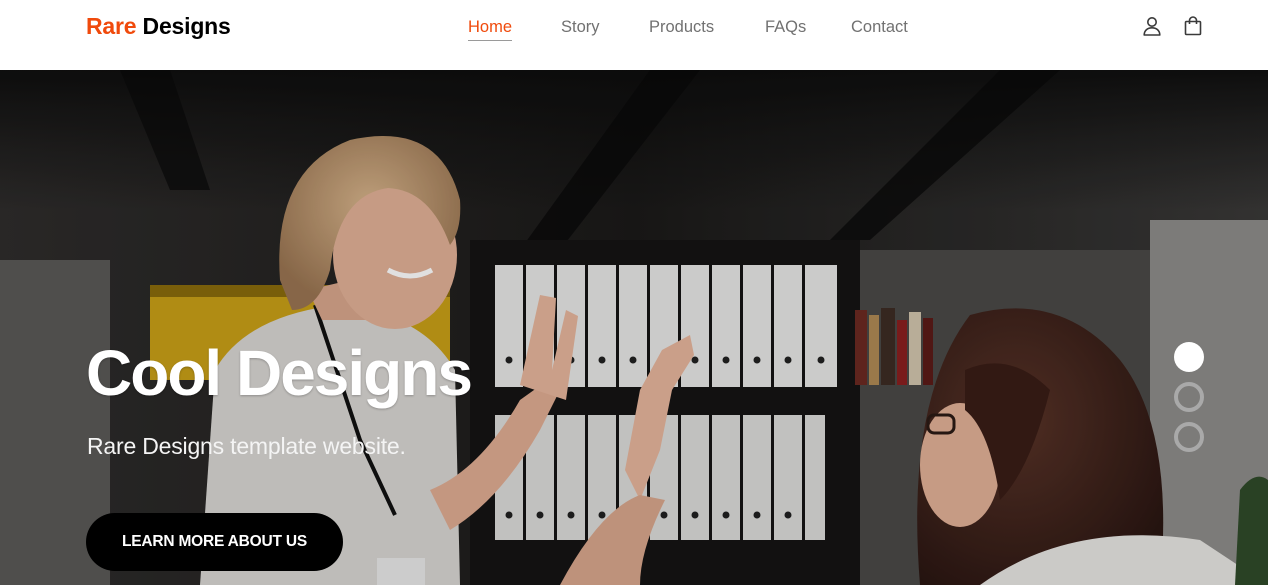 Image resolution: width=1268 pixels, height=585 pixels. I want to click on nav-link-home-label: Home, so click(490, 27).